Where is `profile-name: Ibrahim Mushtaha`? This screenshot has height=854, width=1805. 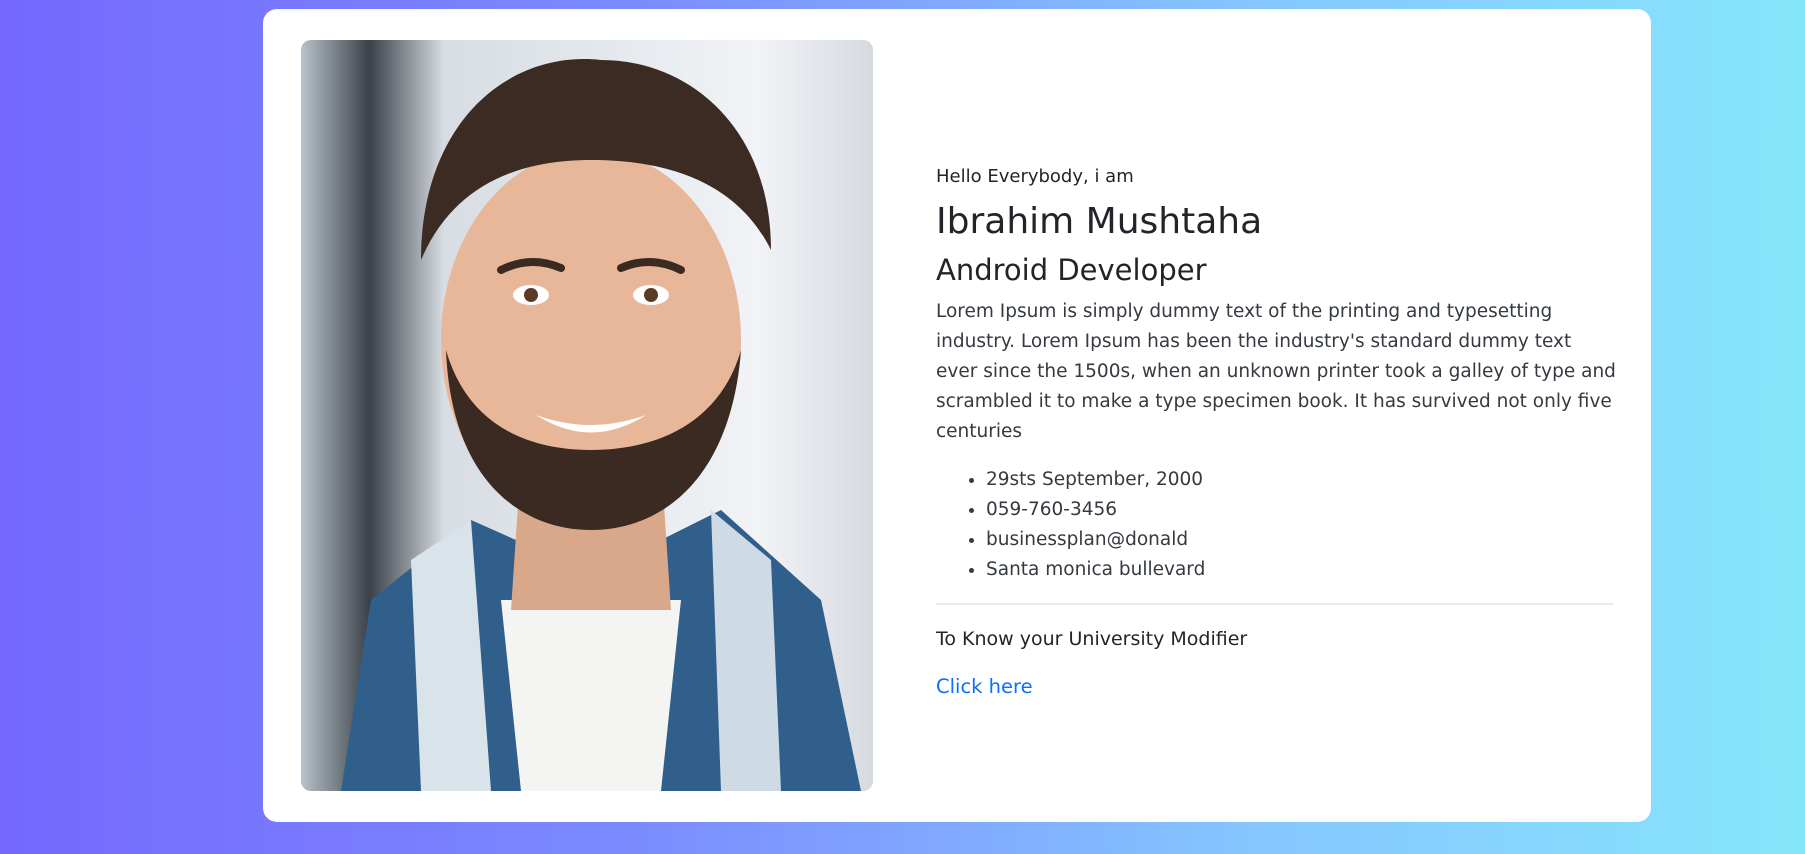 profile-name: Ibrahim Mushtaha is located at coordinates (1099, 221).